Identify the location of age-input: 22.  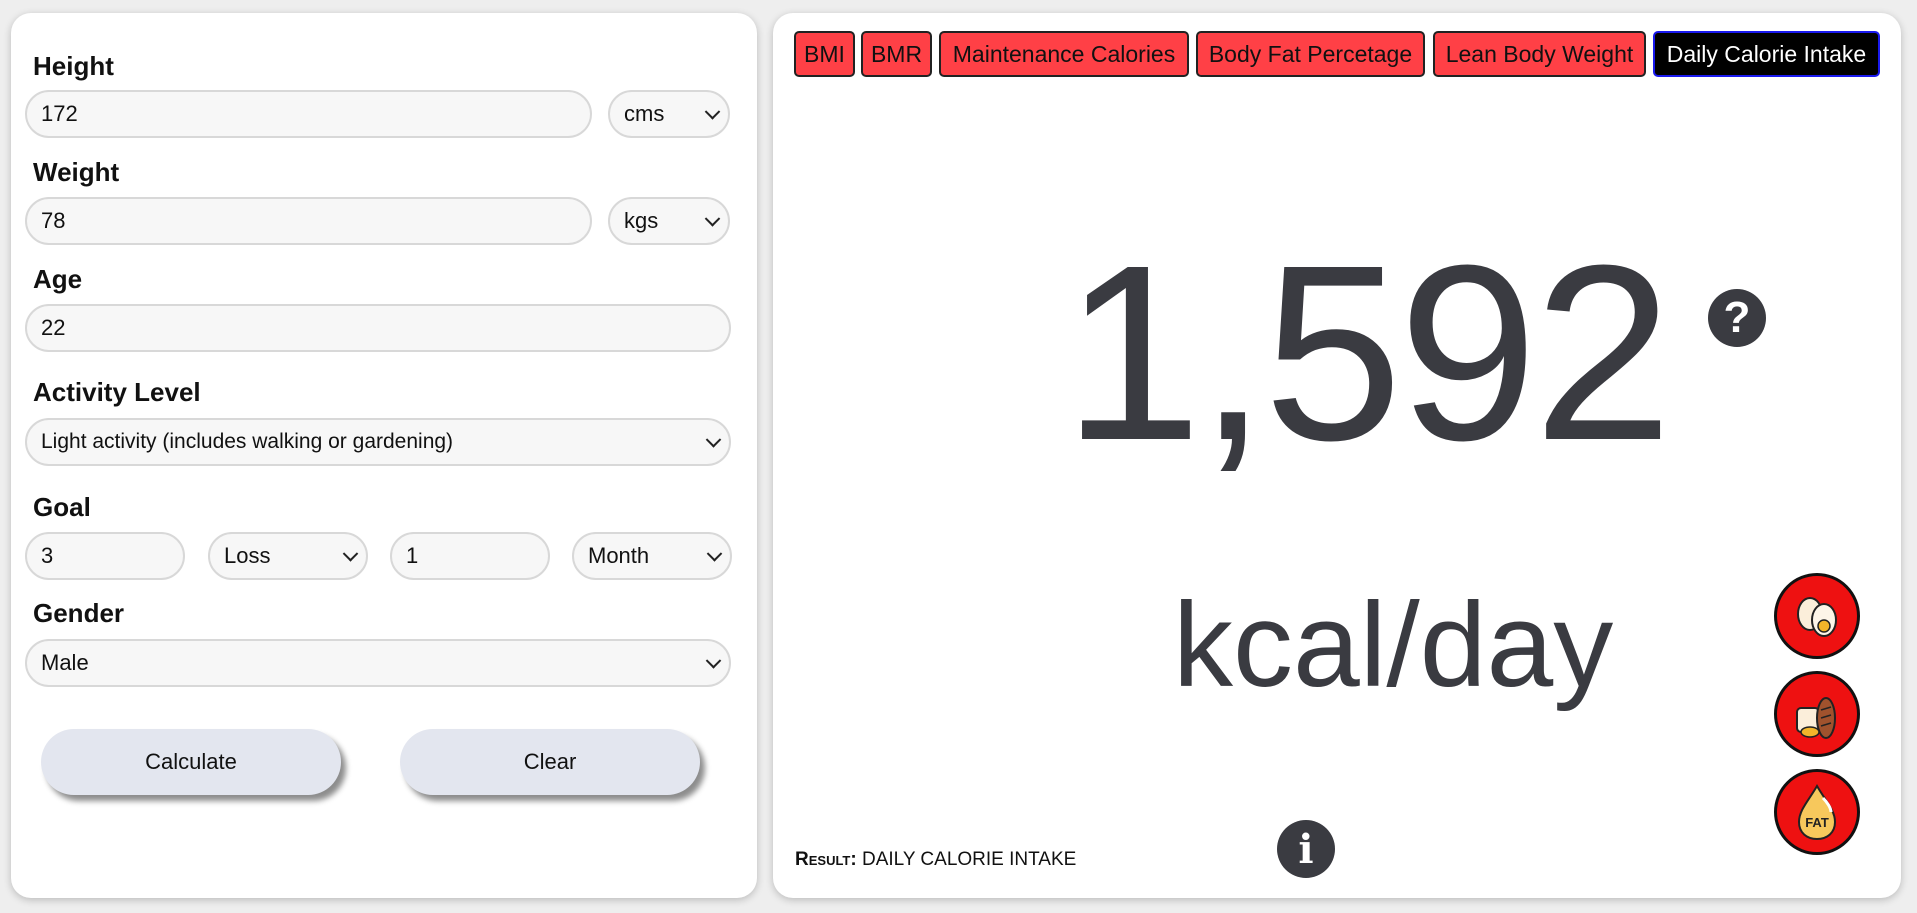
(378, 328).